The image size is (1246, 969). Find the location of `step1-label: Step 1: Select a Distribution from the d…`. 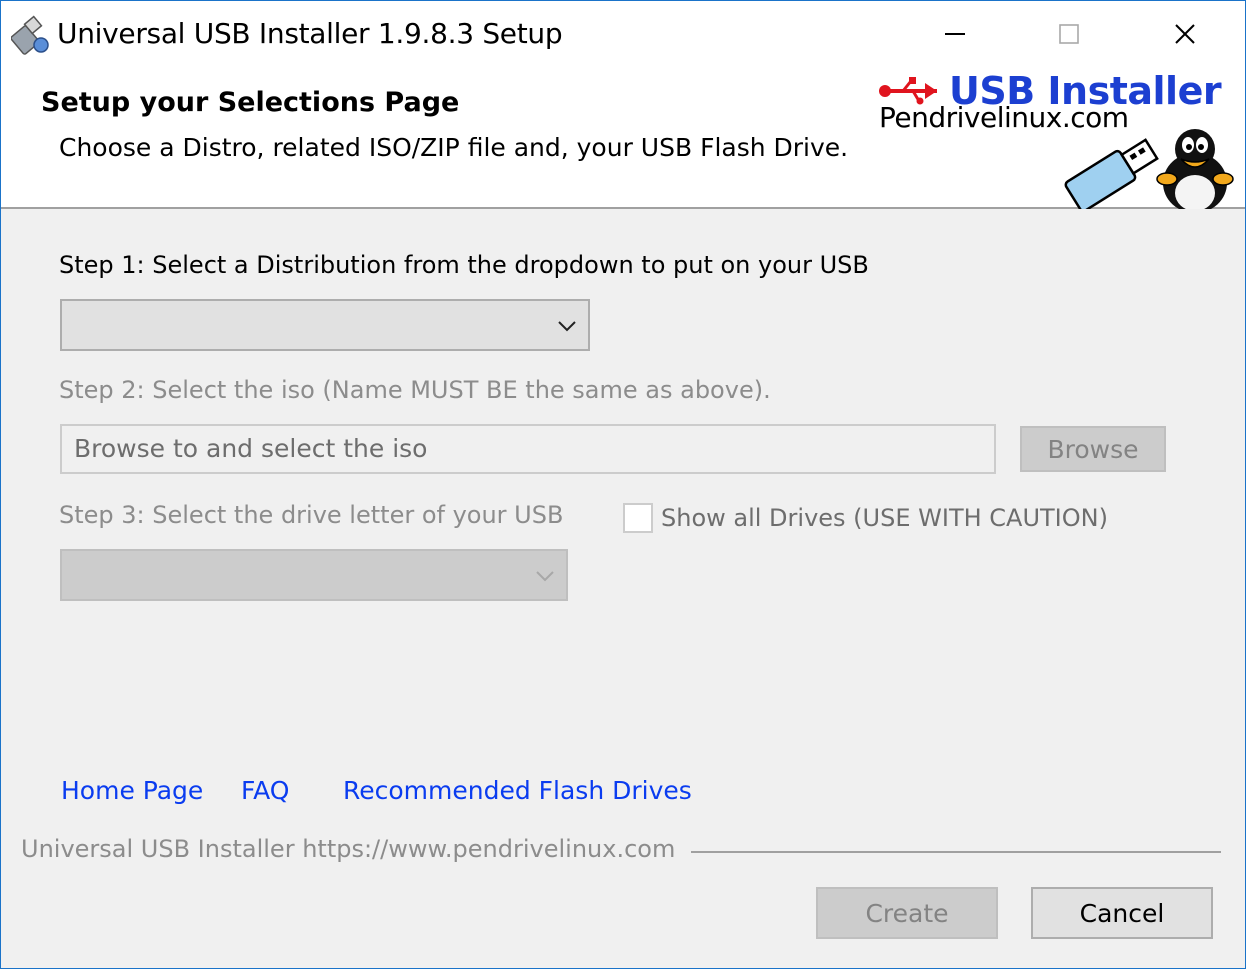

step1-label: Step 1: Select a Distribution from the d… is located at coordinates (464, 265).